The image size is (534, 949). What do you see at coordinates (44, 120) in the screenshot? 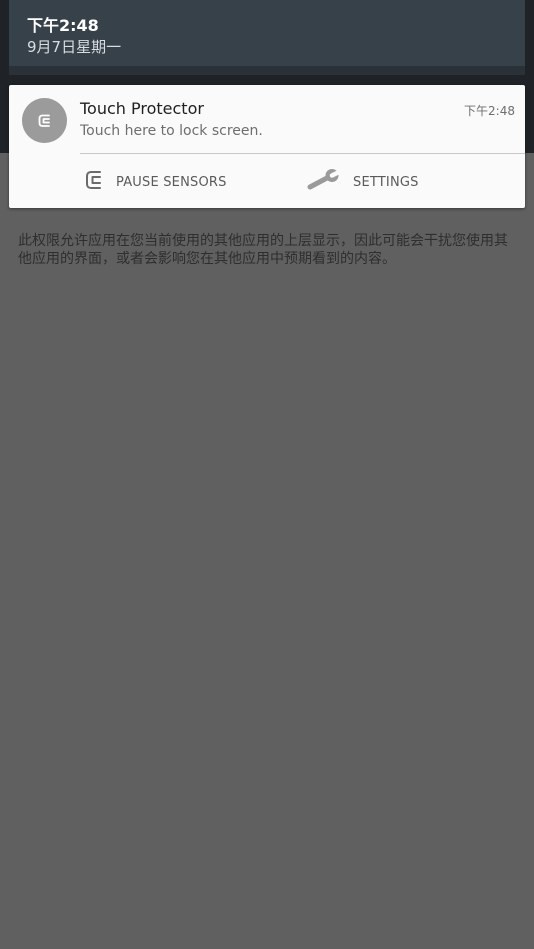
I see `touch-protector-icon` at bounding box center [44, 120].